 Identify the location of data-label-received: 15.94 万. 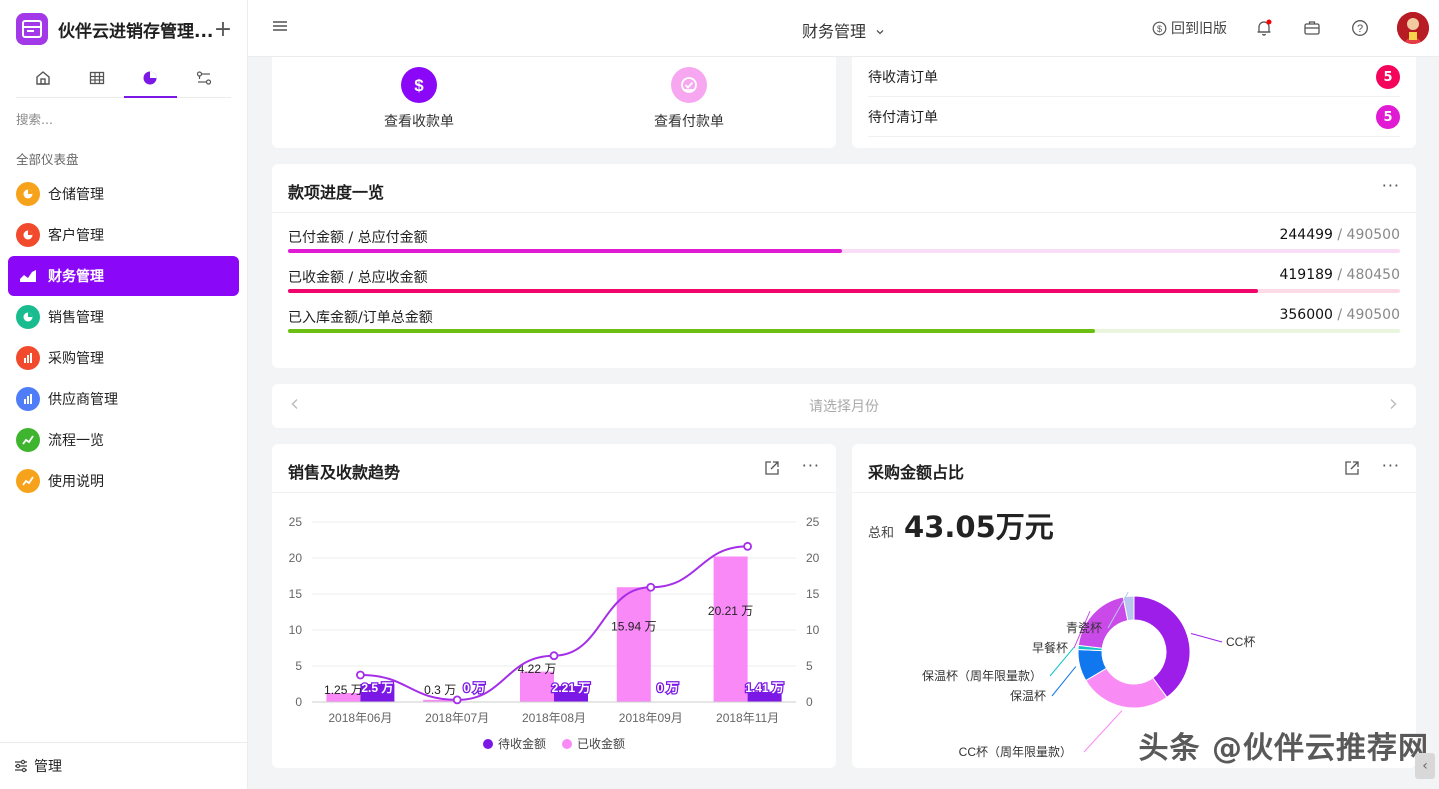
(633, 627).